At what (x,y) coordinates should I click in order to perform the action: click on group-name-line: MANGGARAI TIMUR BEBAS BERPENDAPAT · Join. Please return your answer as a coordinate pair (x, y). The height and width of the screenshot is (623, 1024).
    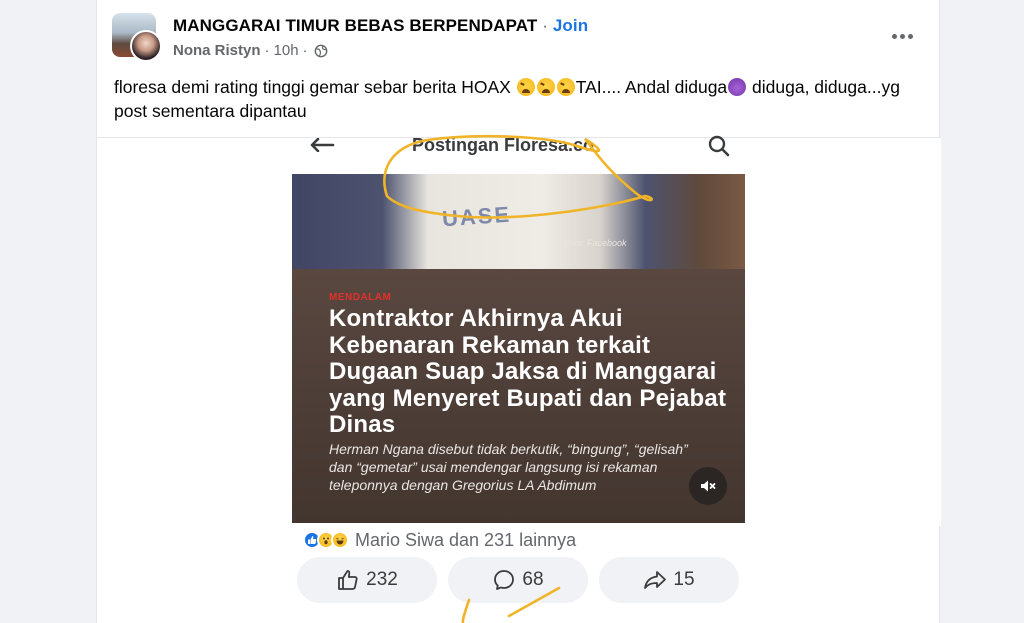
    Looking at the image, I should click on (380, 26).